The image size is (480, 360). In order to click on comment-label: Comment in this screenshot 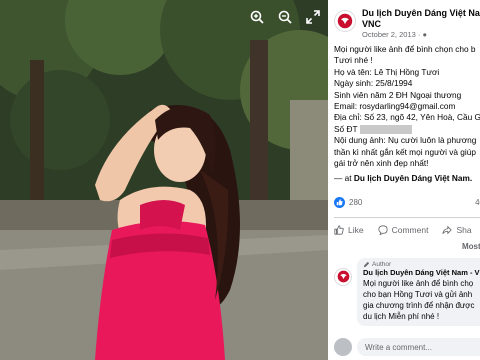, I will do `click(410, 229)`.